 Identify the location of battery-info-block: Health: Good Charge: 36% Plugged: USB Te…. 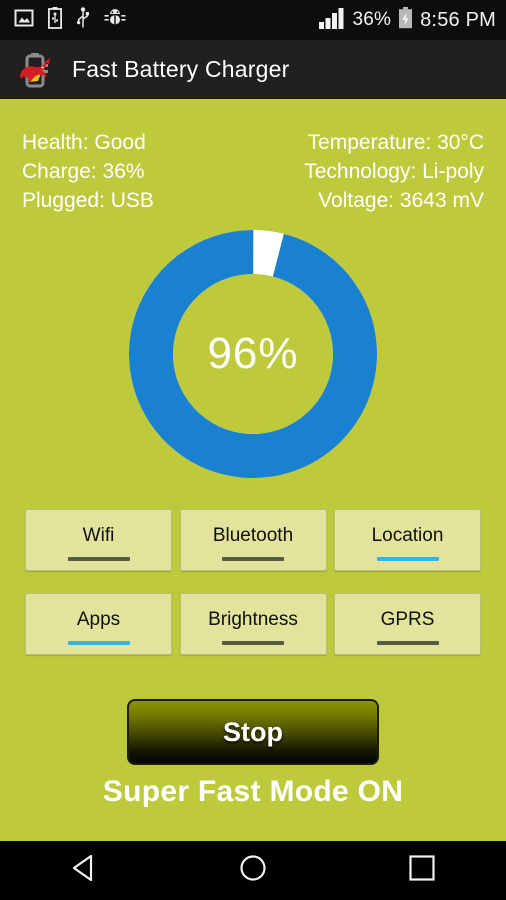
(253, 171).